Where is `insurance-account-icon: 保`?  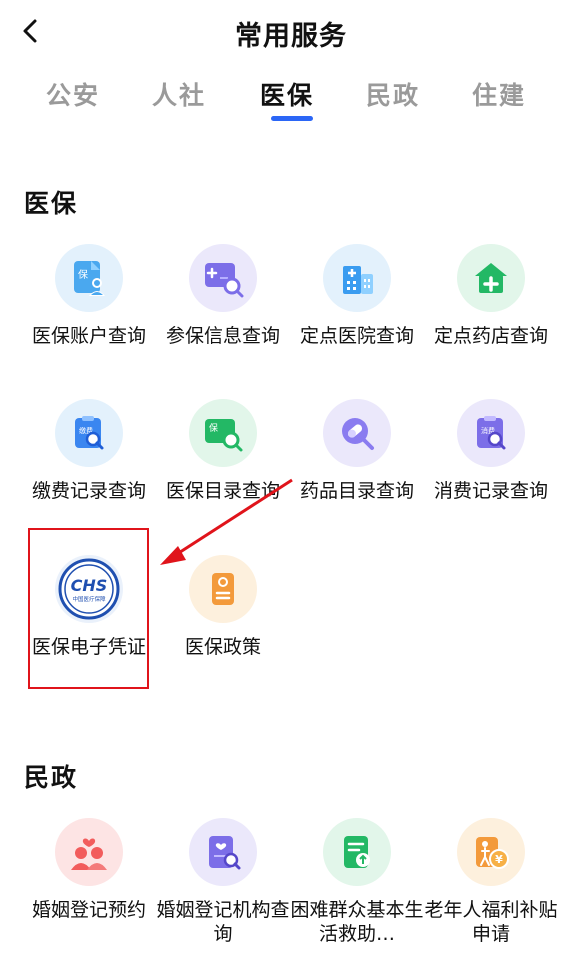
insurance-account-icon: 保 is located at coordinates (89, 278).